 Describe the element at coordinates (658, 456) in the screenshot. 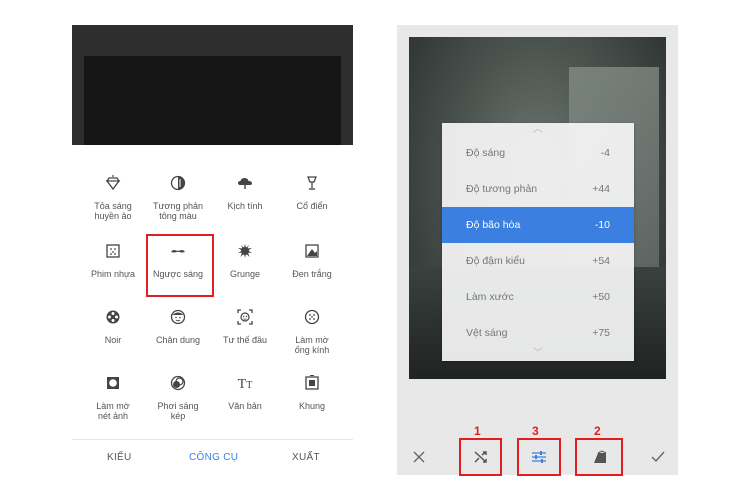

I see `check-icon` at that location.